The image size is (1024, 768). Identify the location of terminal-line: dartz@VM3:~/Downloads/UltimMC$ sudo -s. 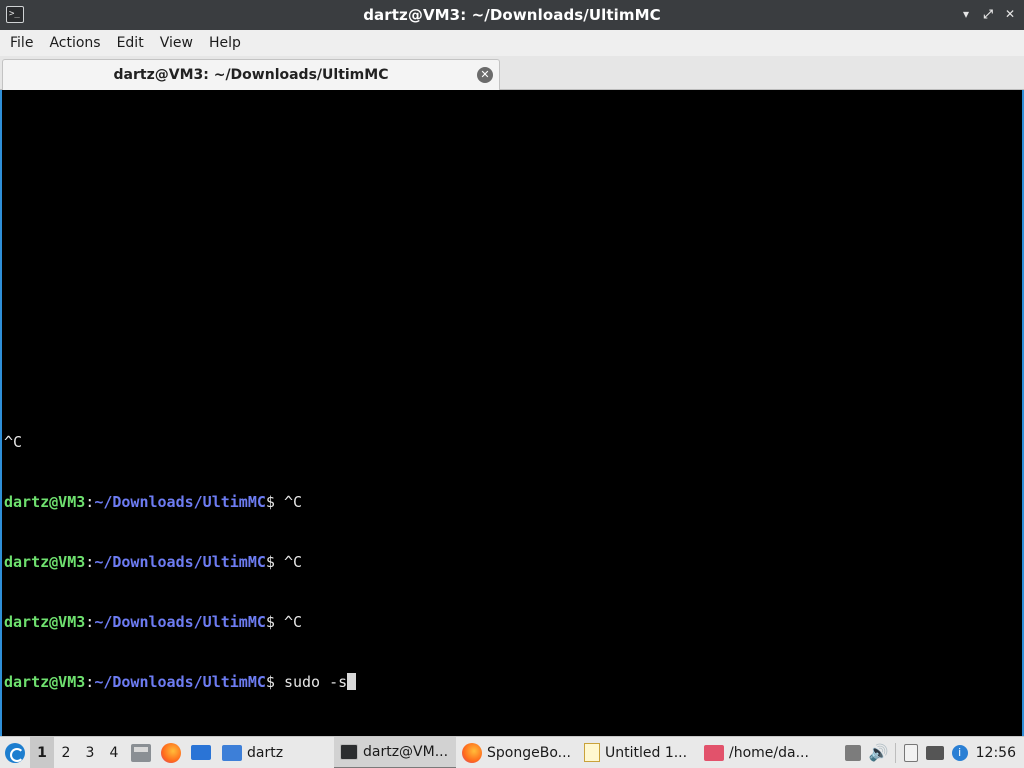
(513, 682).